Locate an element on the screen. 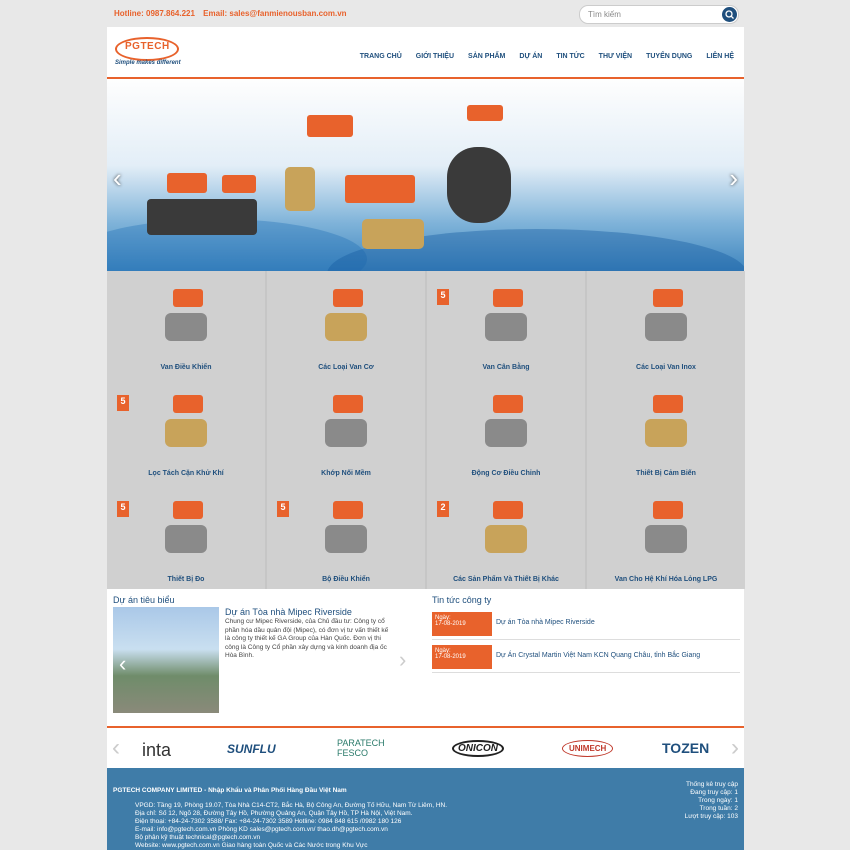 This screenshot has height=850, width=850. email-text: Email: sales@fanmienousban.com.vn is located at coordinates (274, 13).